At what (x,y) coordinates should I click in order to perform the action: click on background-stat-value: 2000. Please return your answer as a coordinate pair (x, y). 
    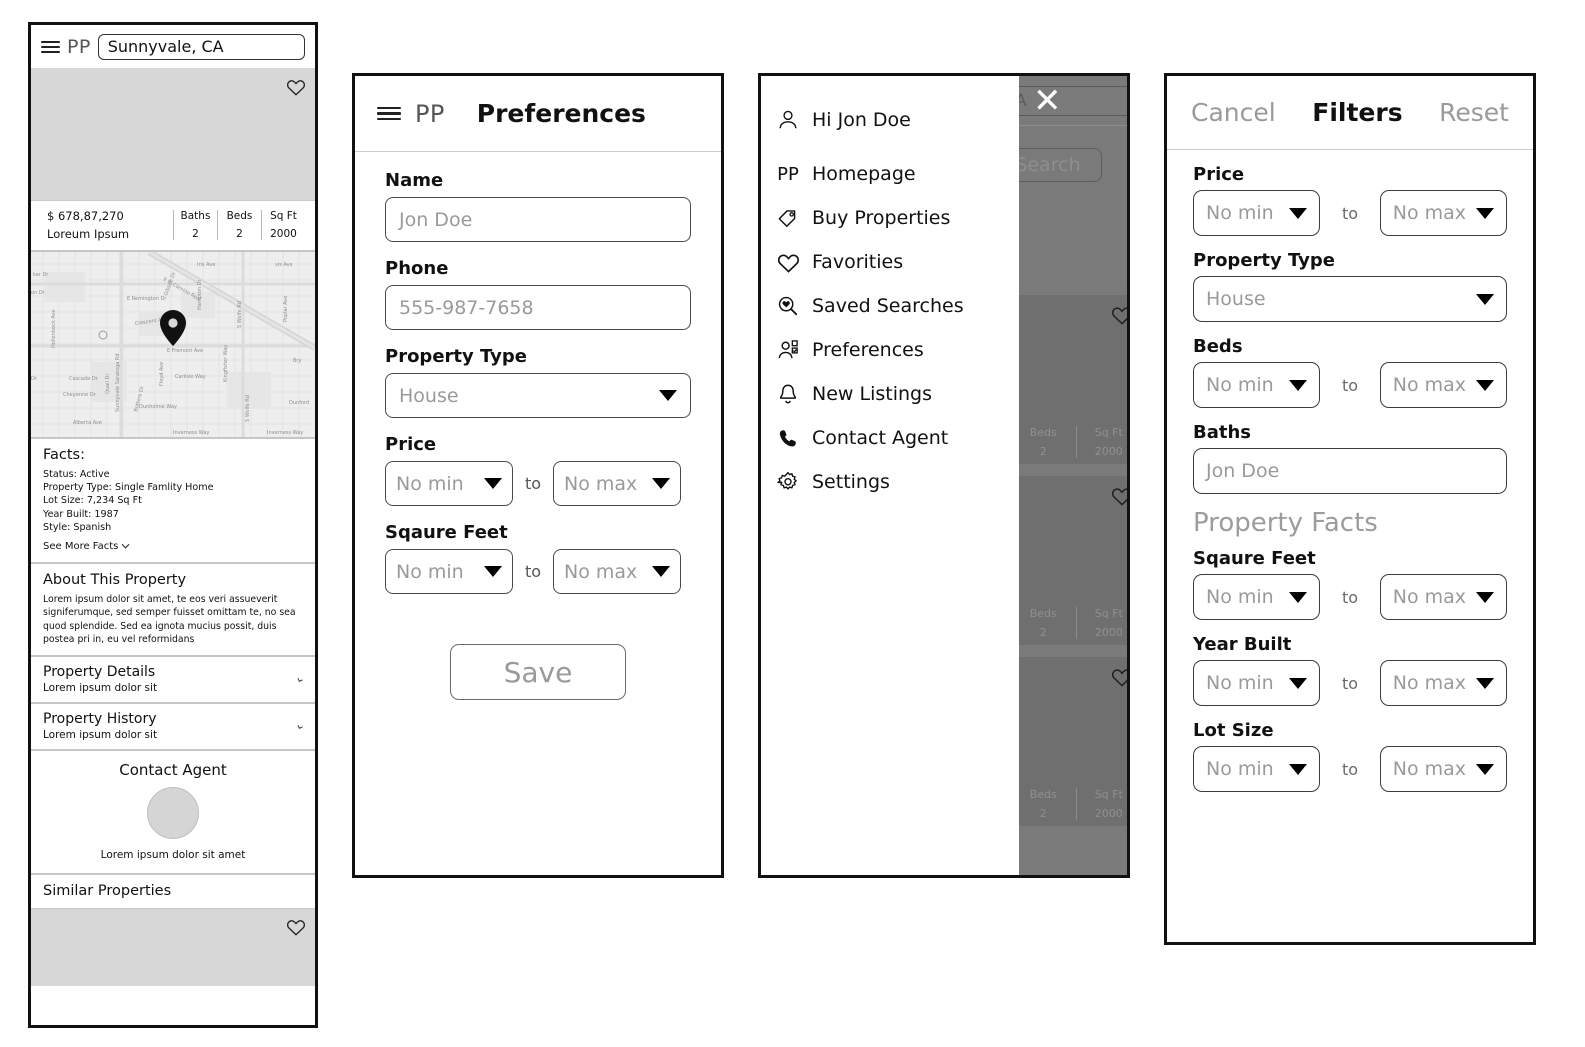
    Looking at the image, I should click on (1108, 451).